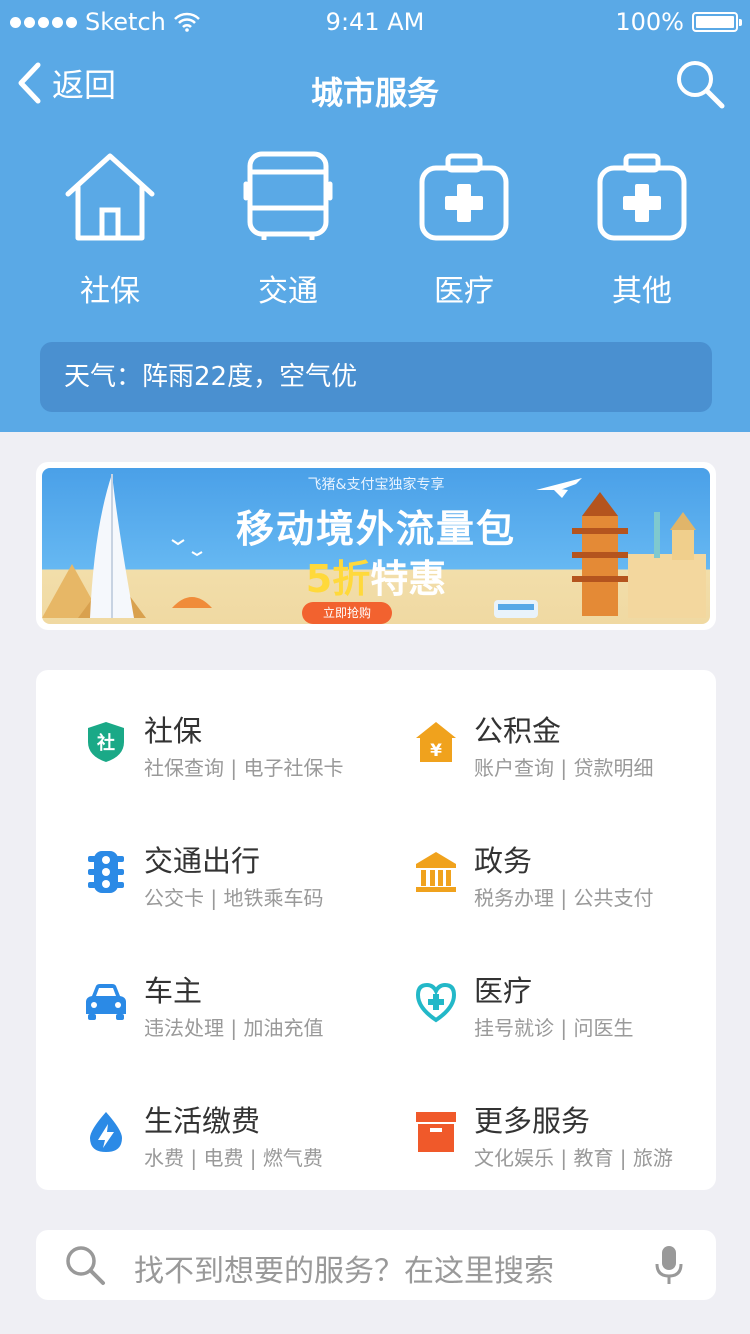 The width and height of the screenshot is (750, 1334). What do you see at coordinates (234, 898) in the screenshot?
I see `service-subtitle: 公交卡 | 地铁乘车码` at bounding box center [234, 898].